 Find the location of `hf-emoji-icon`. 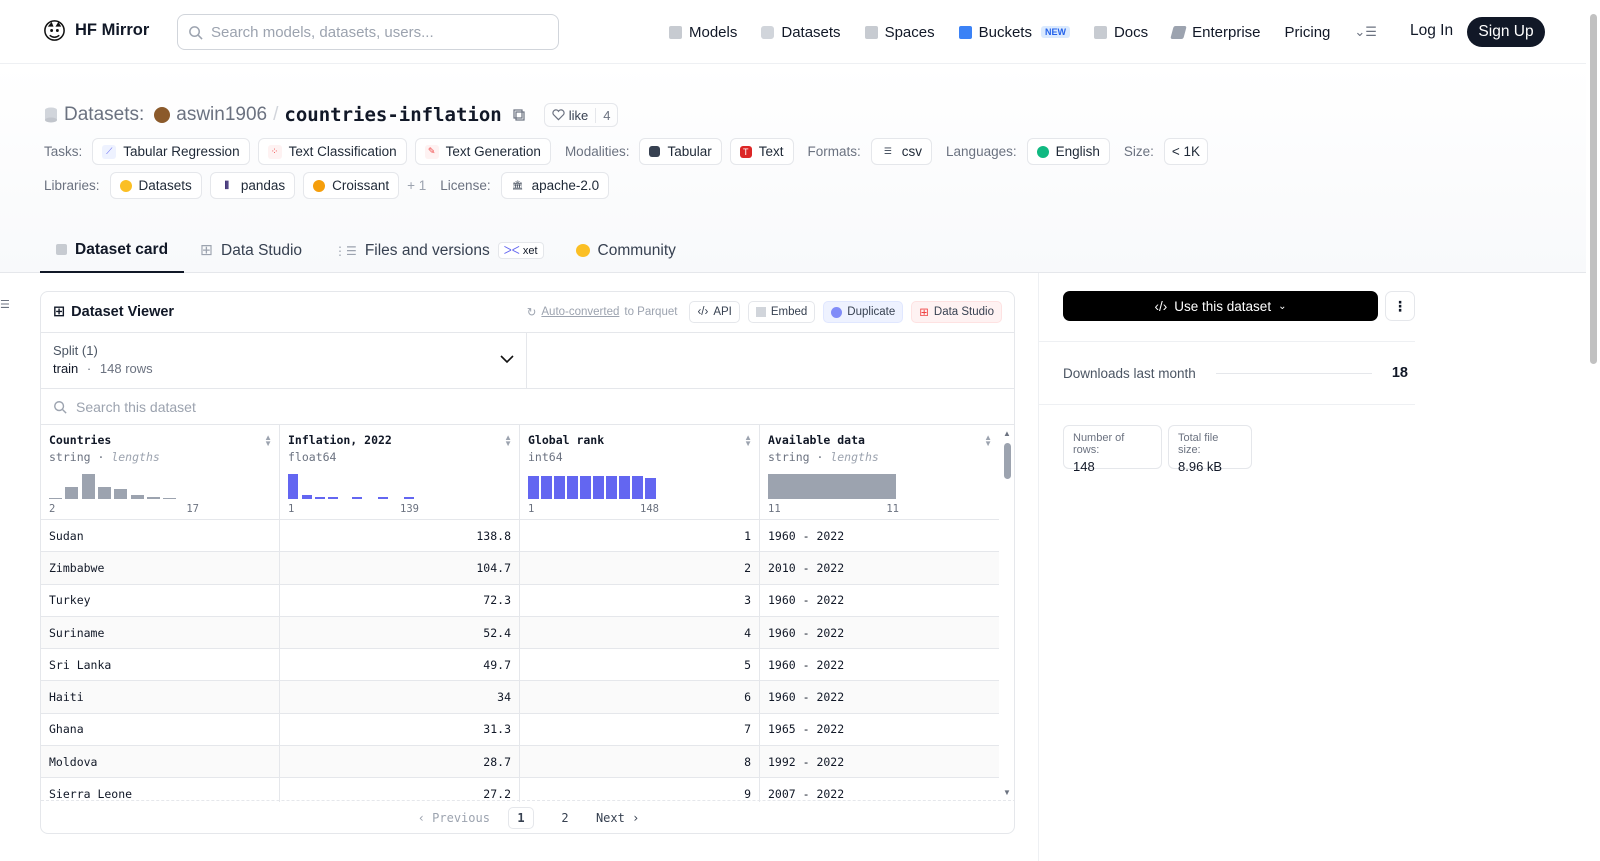

hf-emoji-icon is located at coordinates (125, 185).